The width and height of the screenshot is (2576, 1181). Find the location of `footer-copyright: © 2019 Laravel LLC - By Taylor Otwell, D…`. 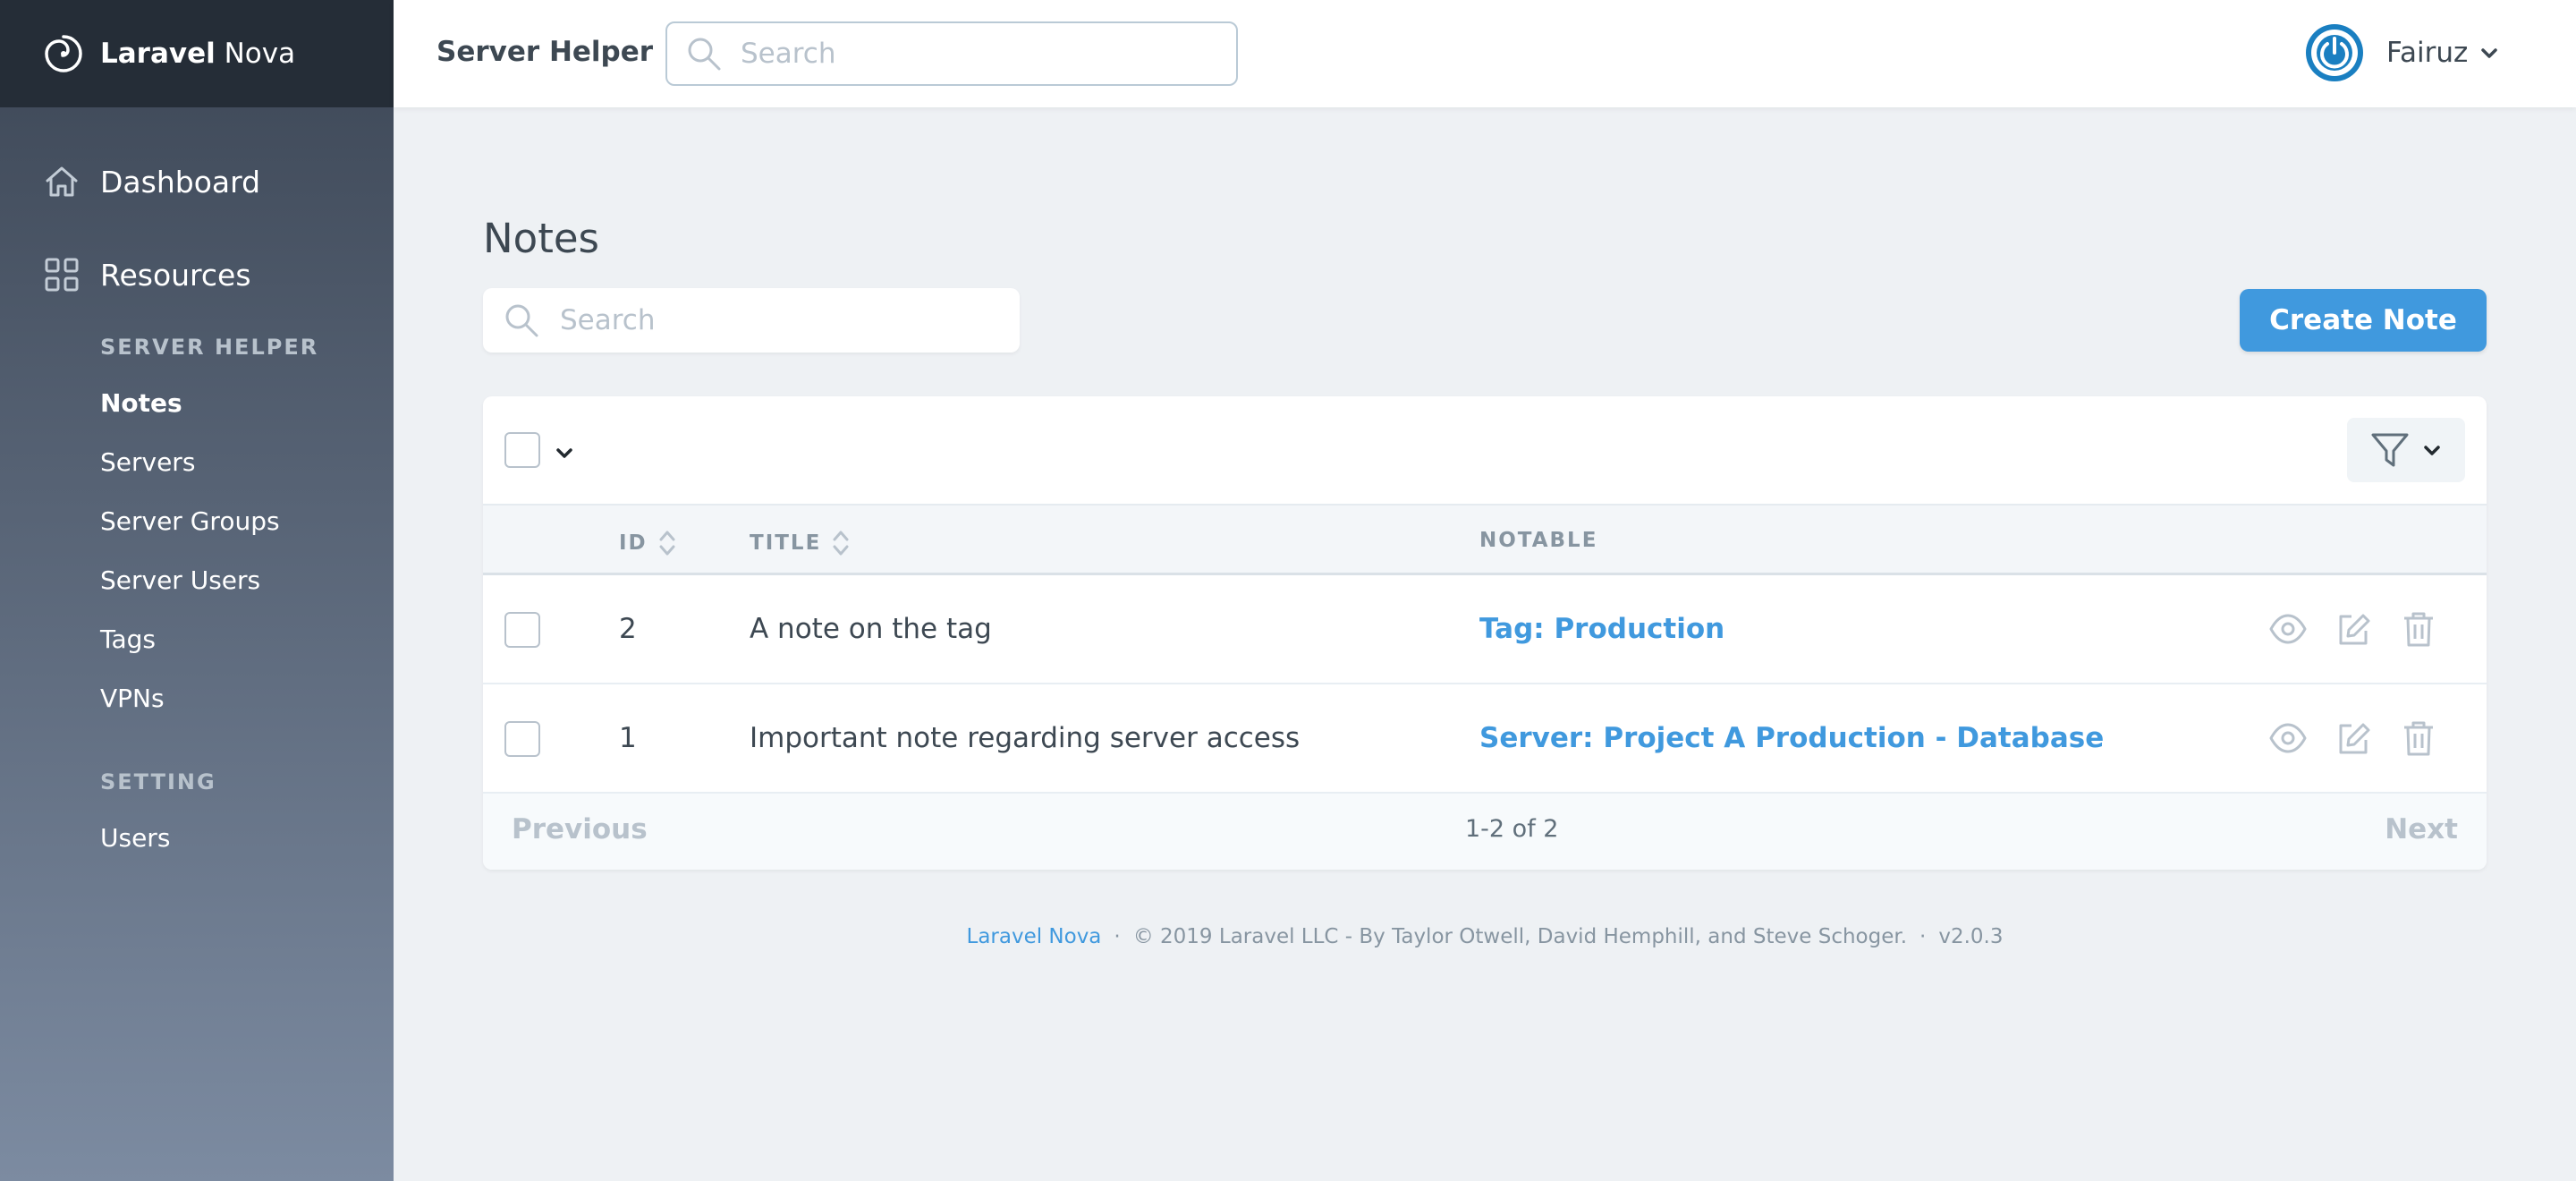

footer-copyright: © 2019 Laravel LLC - By Taylor Otwell, D… is located at coordinates (1520, 936).